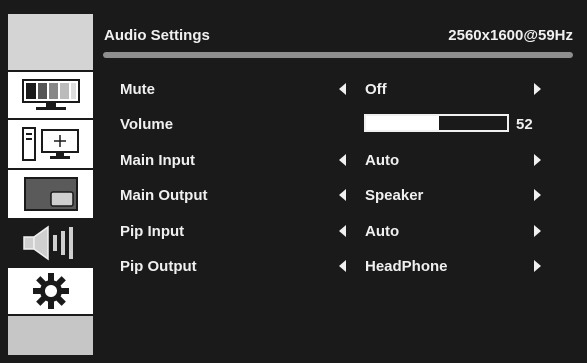 This screenshot has width=587, height=363. I want to click on setting-row-main-input: Main Input Auto, so click(335, 161).